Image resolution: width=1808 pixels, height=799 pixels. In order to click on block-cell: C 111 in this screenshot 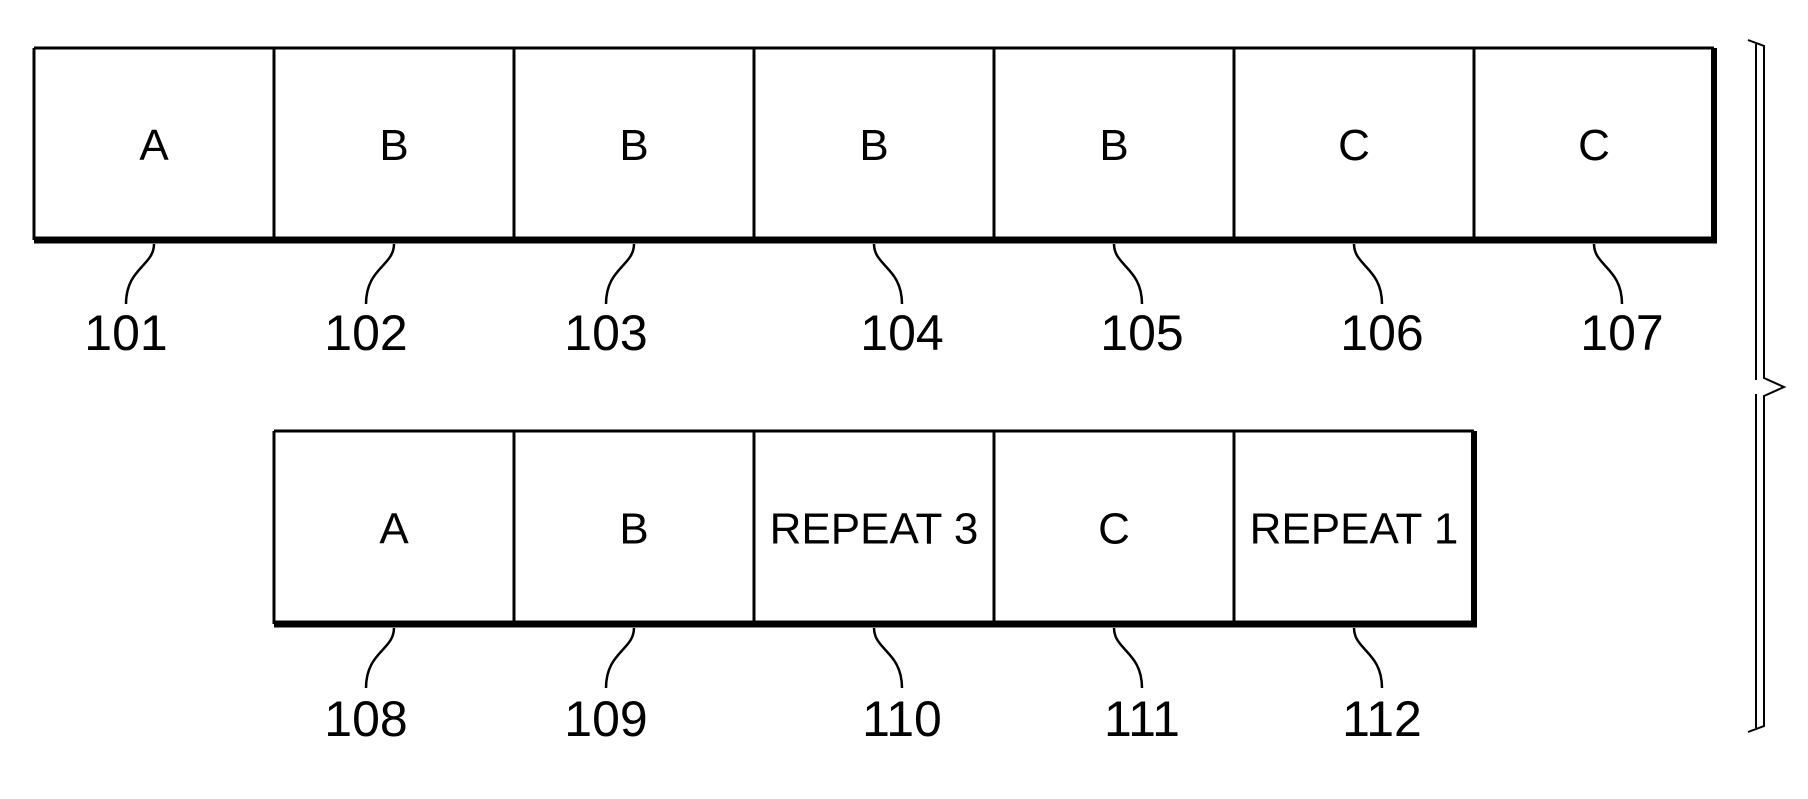, I will do `click(1086, 589)`.